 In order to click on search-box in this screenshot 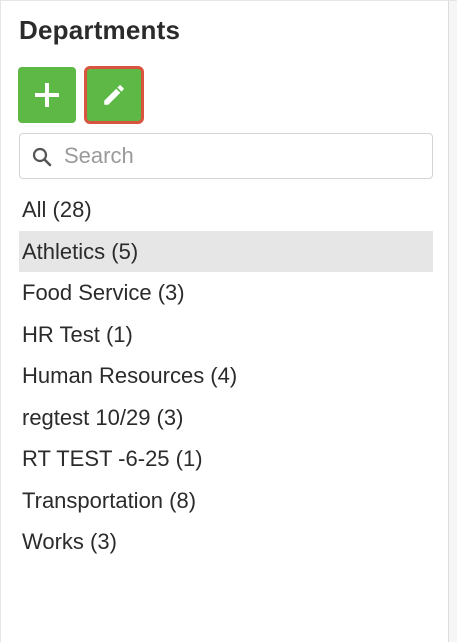, I will do `click(226, 156)`.